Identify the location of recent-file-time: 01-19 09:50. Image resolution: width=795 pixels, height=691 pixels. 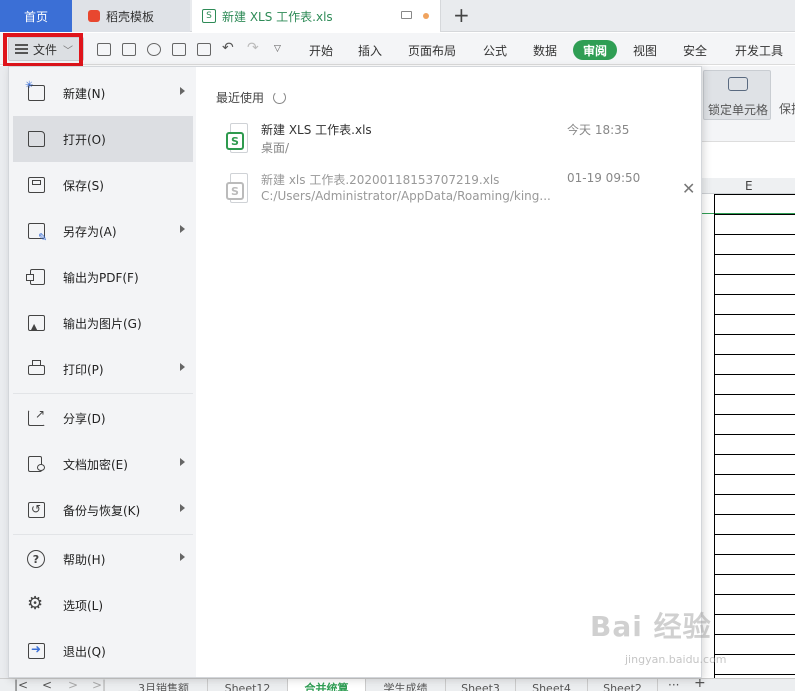
(604, 178).